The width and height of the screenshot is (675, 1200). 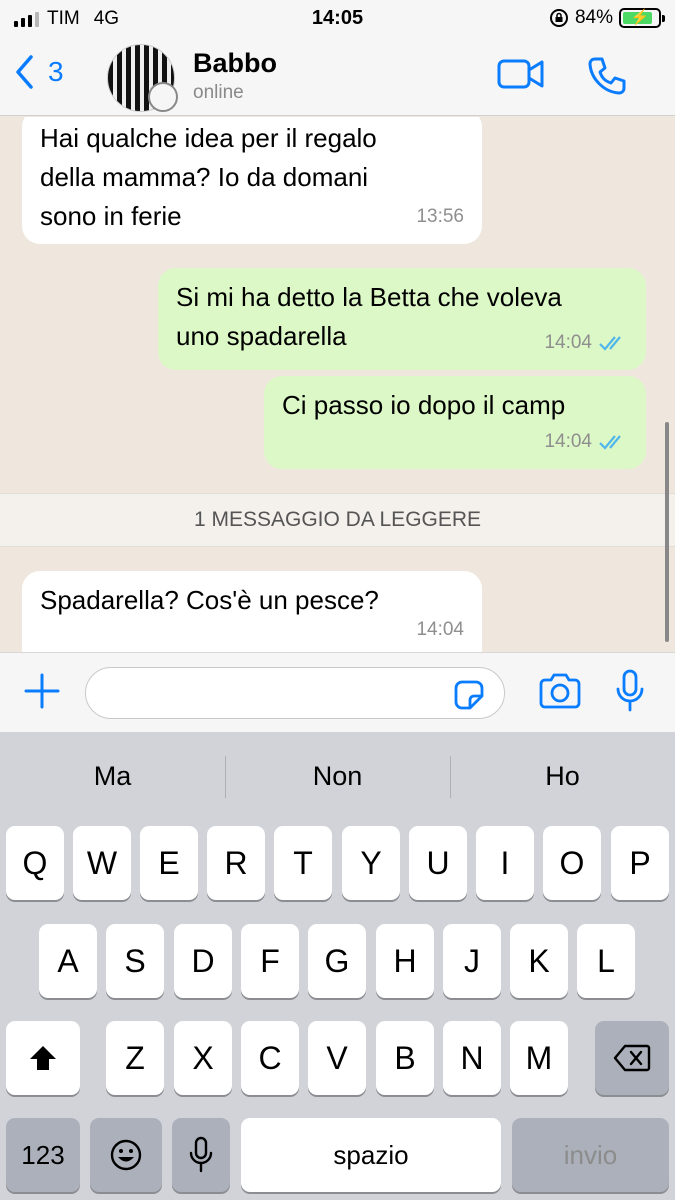 What do you see at coordinates (337, 520) in the screenshot?
I see `unread-banner: 1 MESSAGGIO DA LEGGERE` at bounding box center [337, 520].